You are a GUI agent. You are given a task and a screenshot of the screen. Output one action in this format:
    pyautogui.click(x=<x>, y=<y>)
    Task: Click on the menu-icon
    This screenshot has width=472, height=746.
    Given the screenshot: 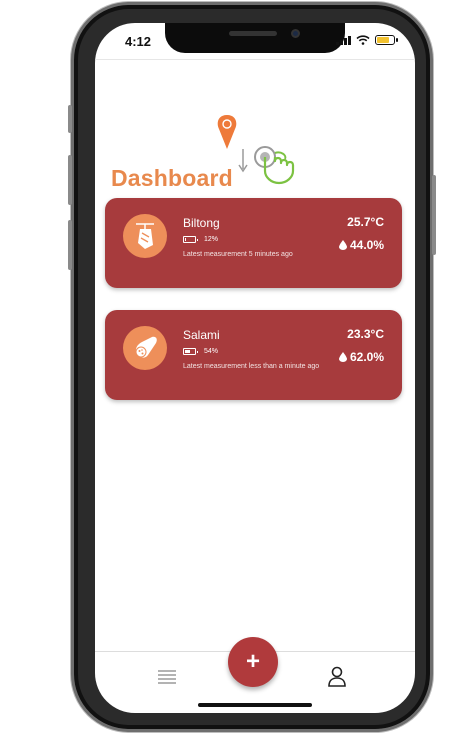 What is the action you would take?
    pyautogui.click(x=167, y=676)
    